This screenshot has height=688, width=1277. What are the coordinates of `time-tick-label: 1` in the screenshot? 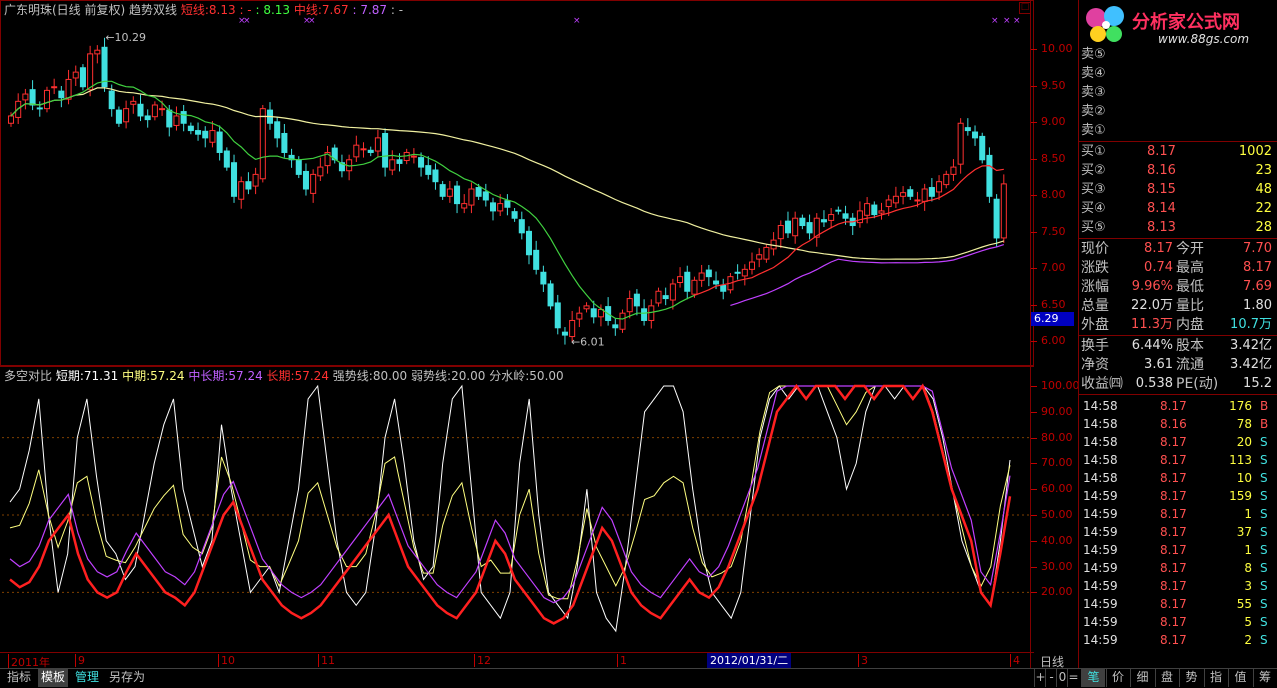 It's located at (622, 660).